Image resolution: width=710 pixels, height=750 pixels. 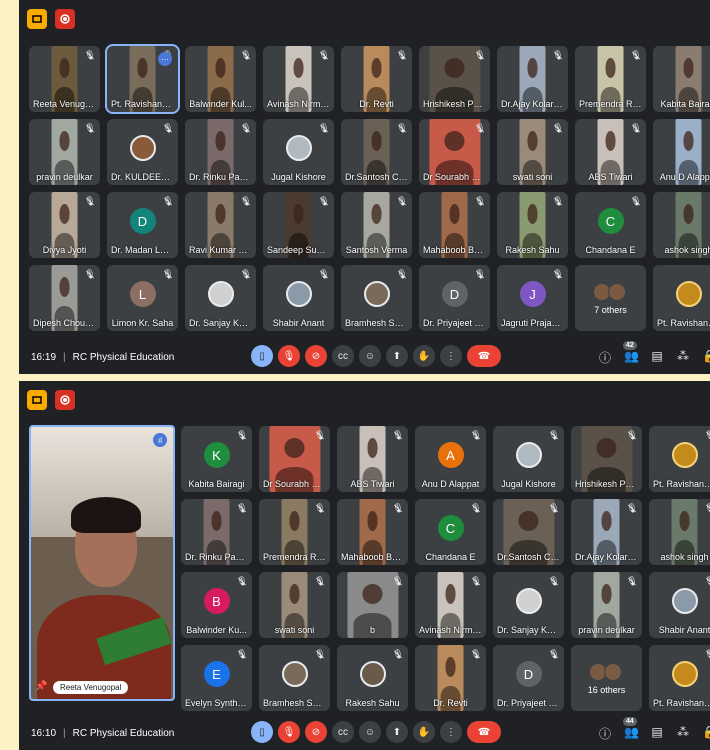 I want to click on participant-tile: 16 others, so click(x=606, y=678).